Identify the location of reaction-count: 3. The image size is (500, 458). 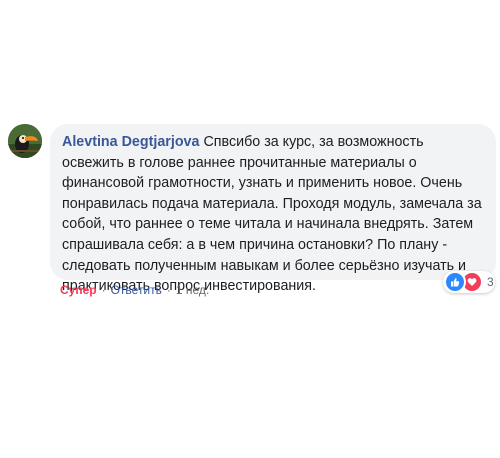
(490, 282).